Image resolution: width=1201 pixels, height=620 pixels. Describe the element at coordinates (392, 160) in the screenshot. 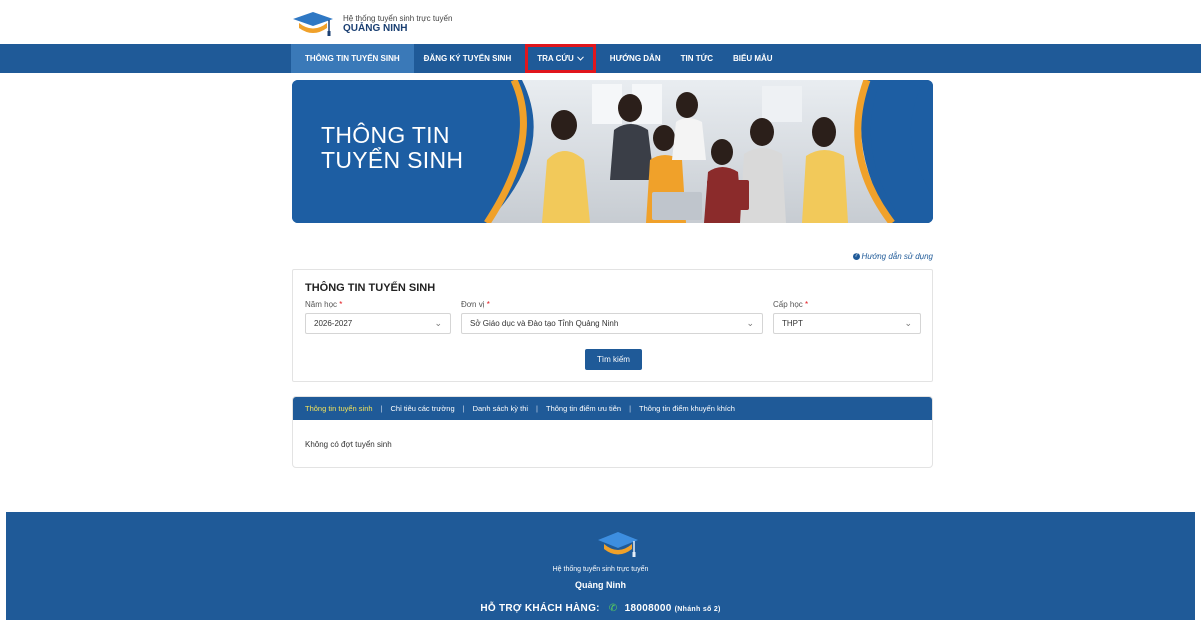

I see `banner-title-line2: TUYỂN SINH` at that location.